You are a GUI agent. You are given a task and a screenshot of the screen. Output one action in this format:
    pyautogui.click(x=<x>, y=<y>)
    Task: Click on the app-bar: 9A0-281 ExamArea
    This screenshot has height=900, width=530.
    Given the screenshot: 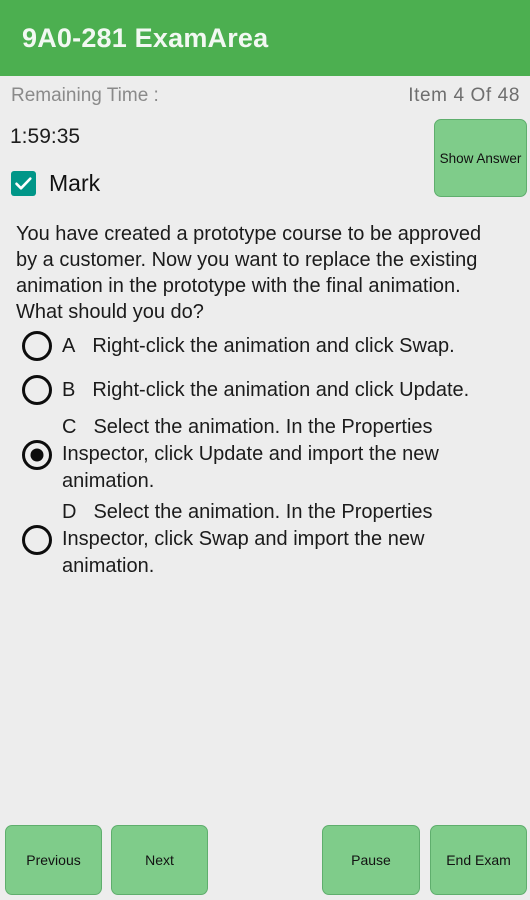 What is the action you would take?
    pyautogui.click(x=265, y=38)
    